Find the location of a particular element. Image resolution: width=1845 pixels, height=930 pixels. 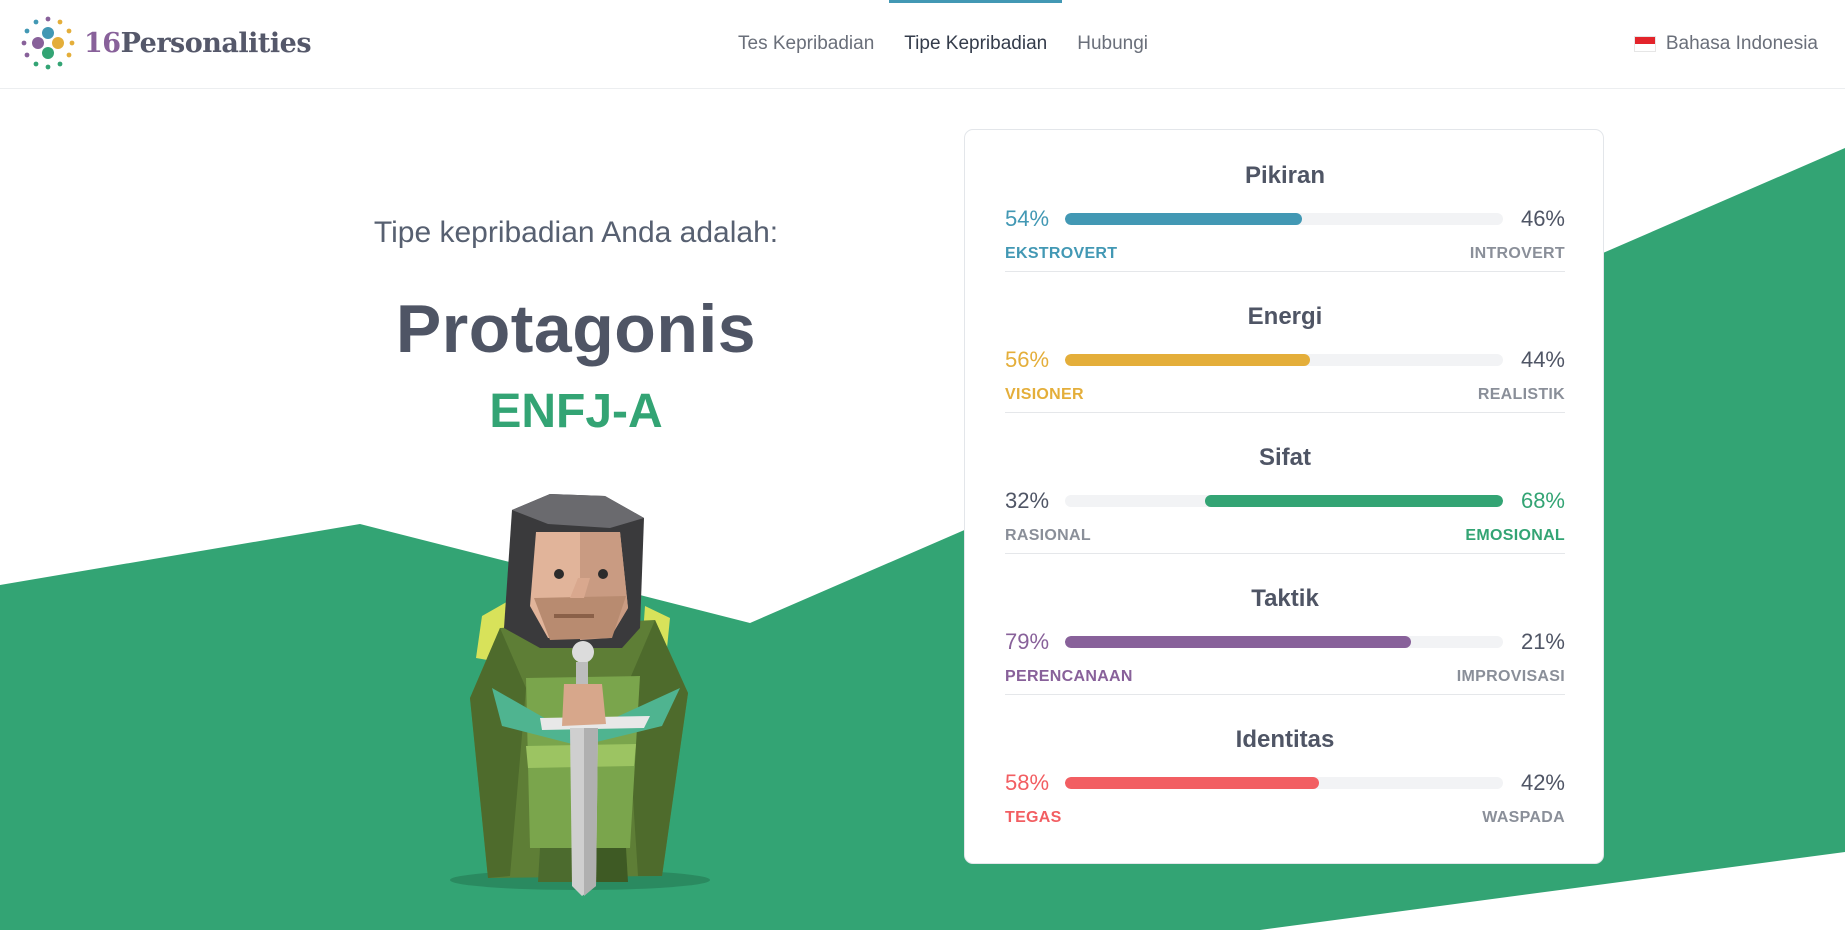

trait-row-energy: Energi 56% 44% VISIONER REALISTIK is located at coordinates (1285, 342).